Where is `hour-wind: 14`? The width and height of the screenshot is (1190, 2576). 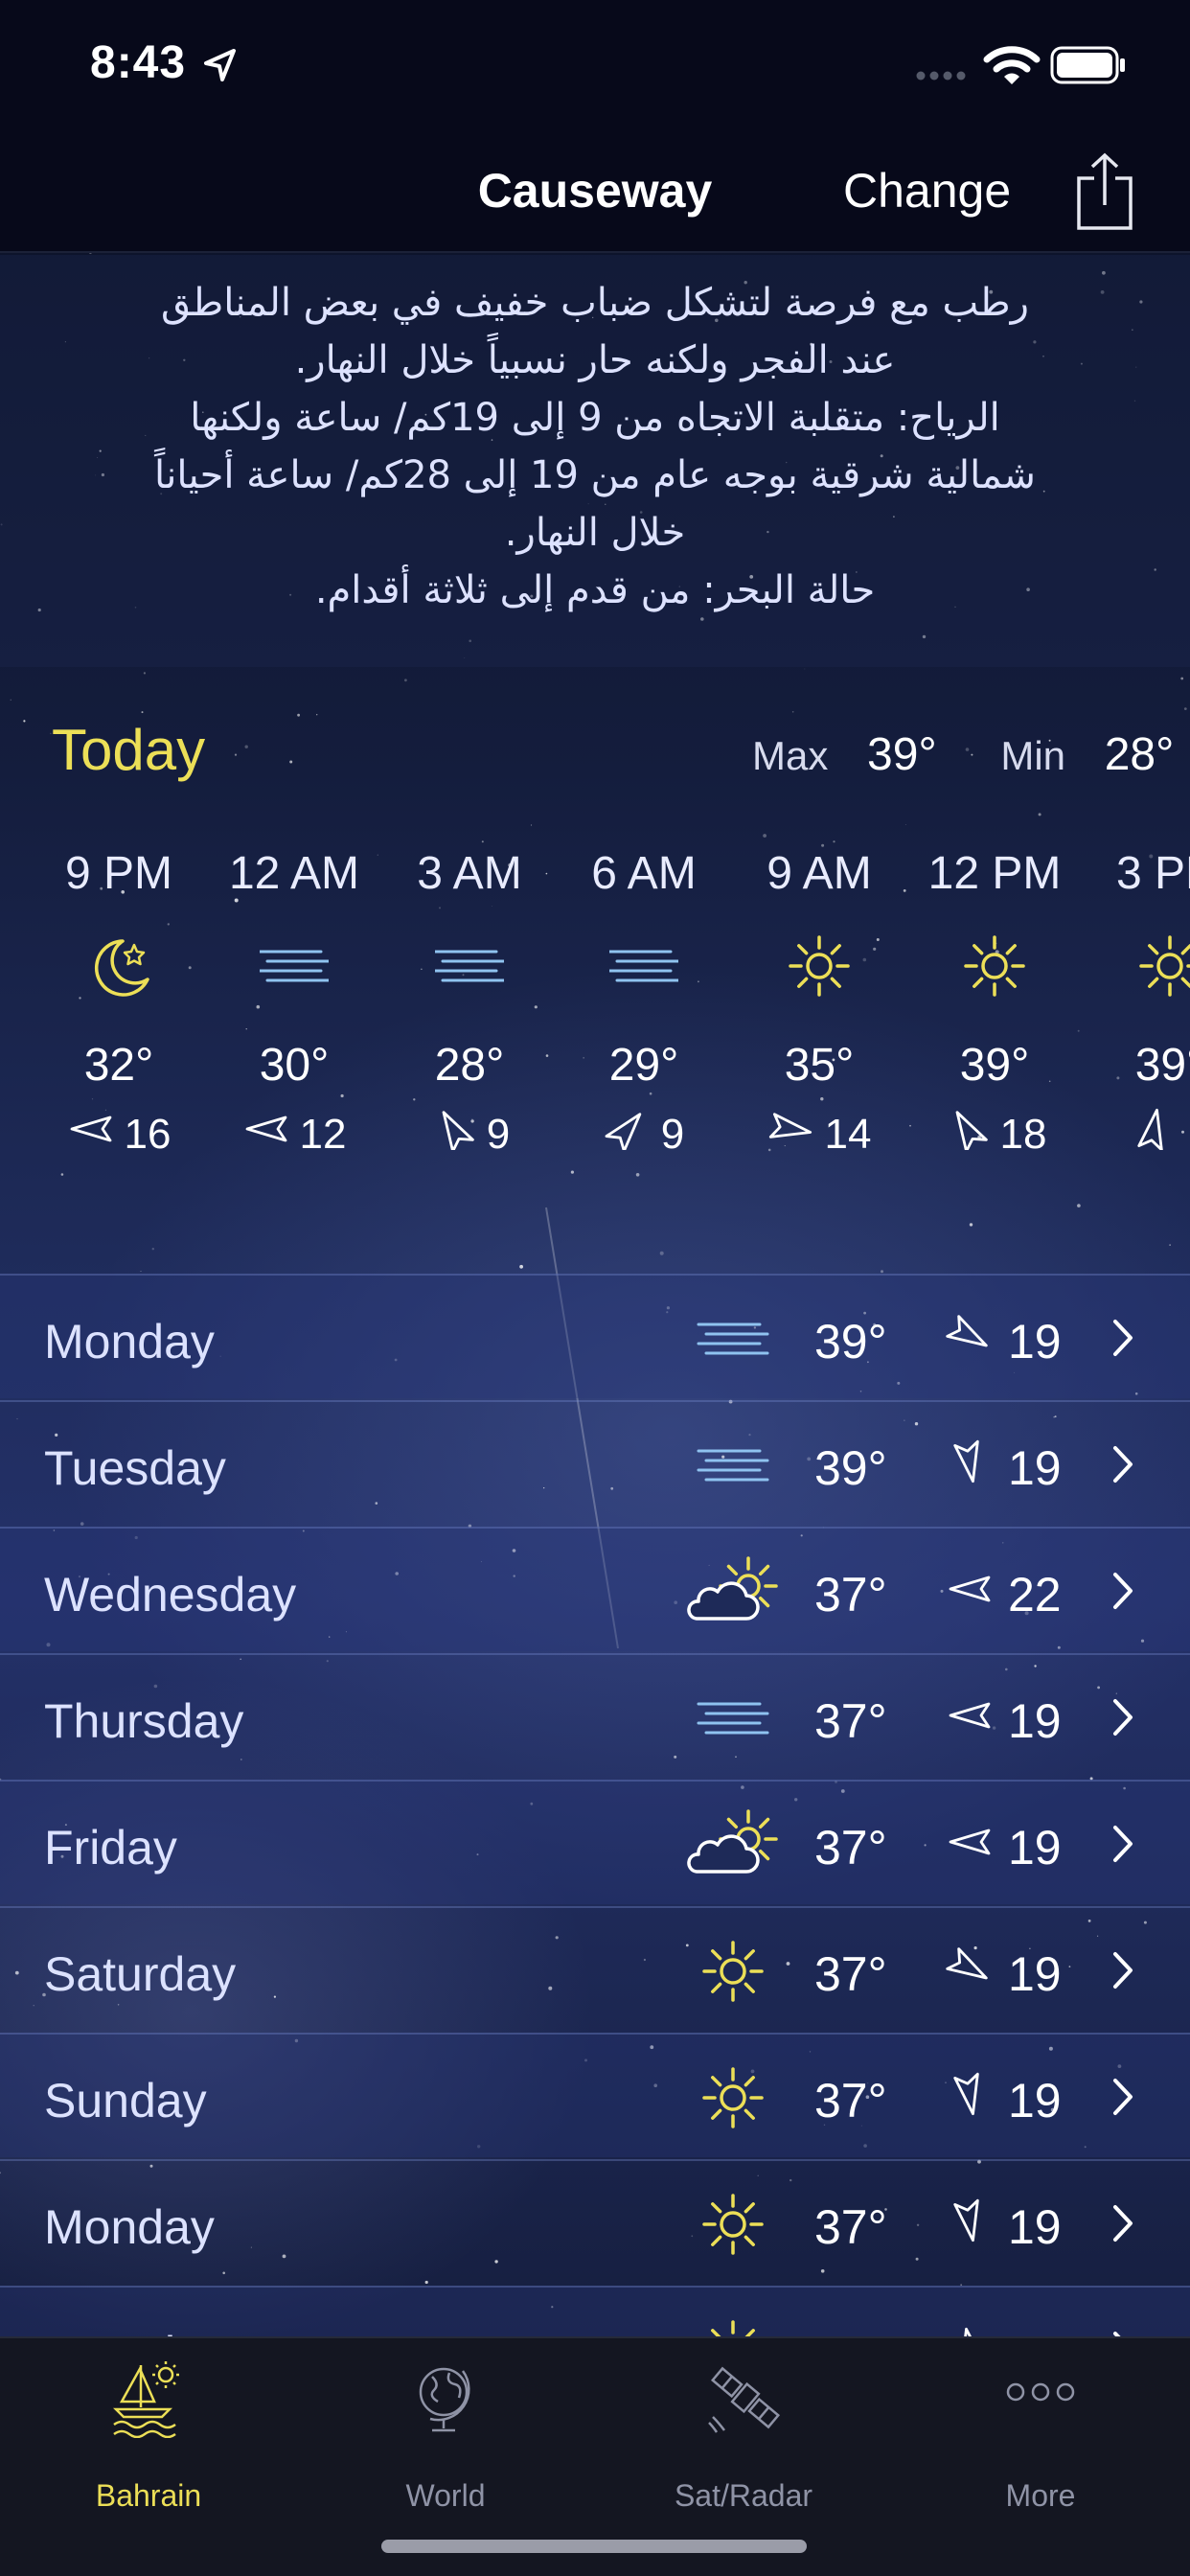
hour-wind: 14 is located at coordinates (819, 1134).